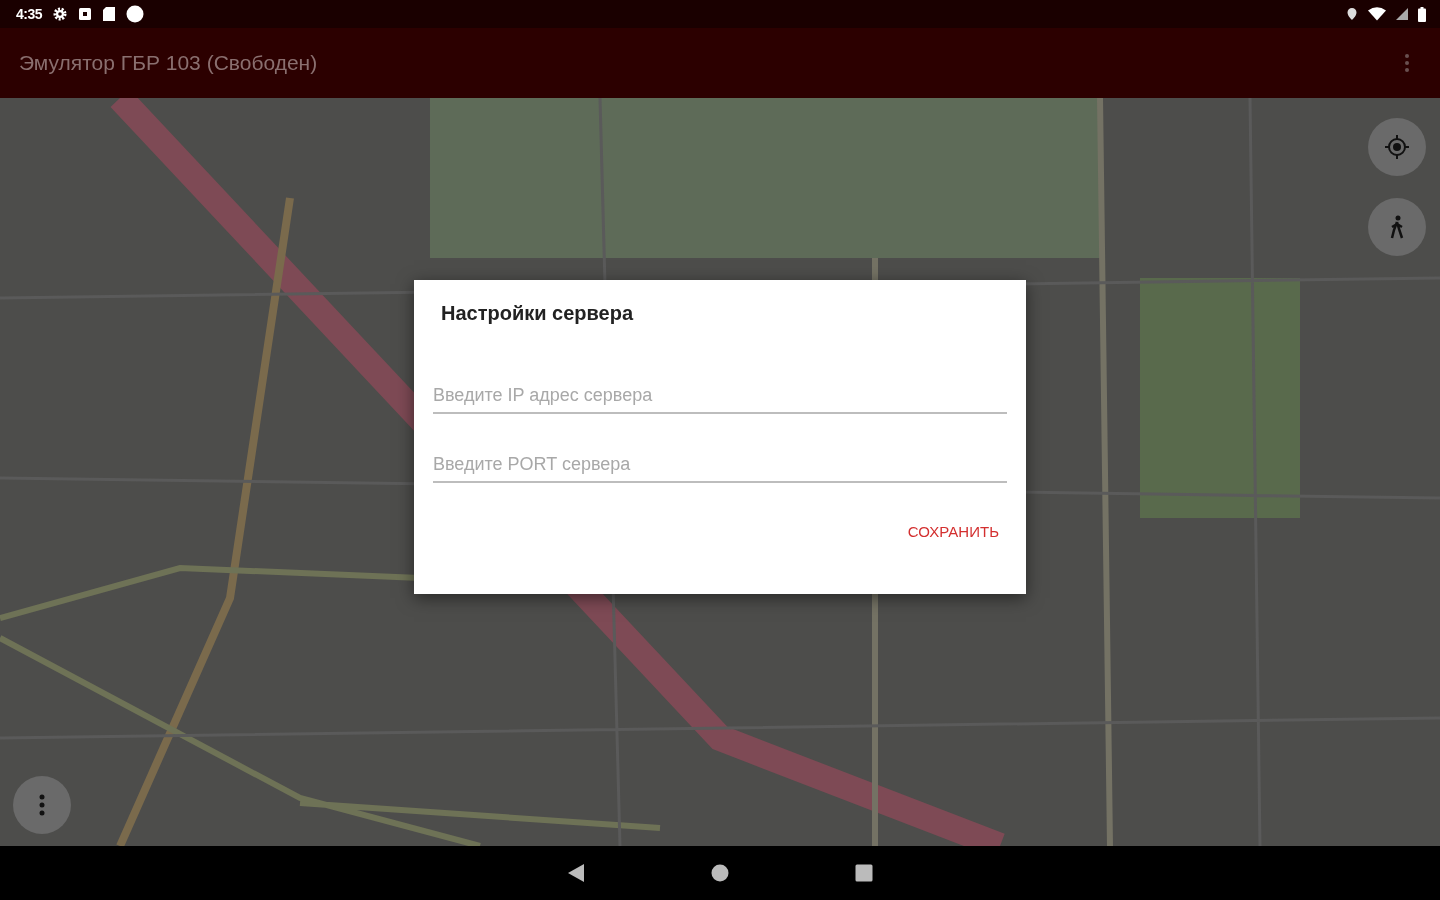 This screenshot has width=1440, height=900. I want to click on sd-card-icon, so click(109, 14).